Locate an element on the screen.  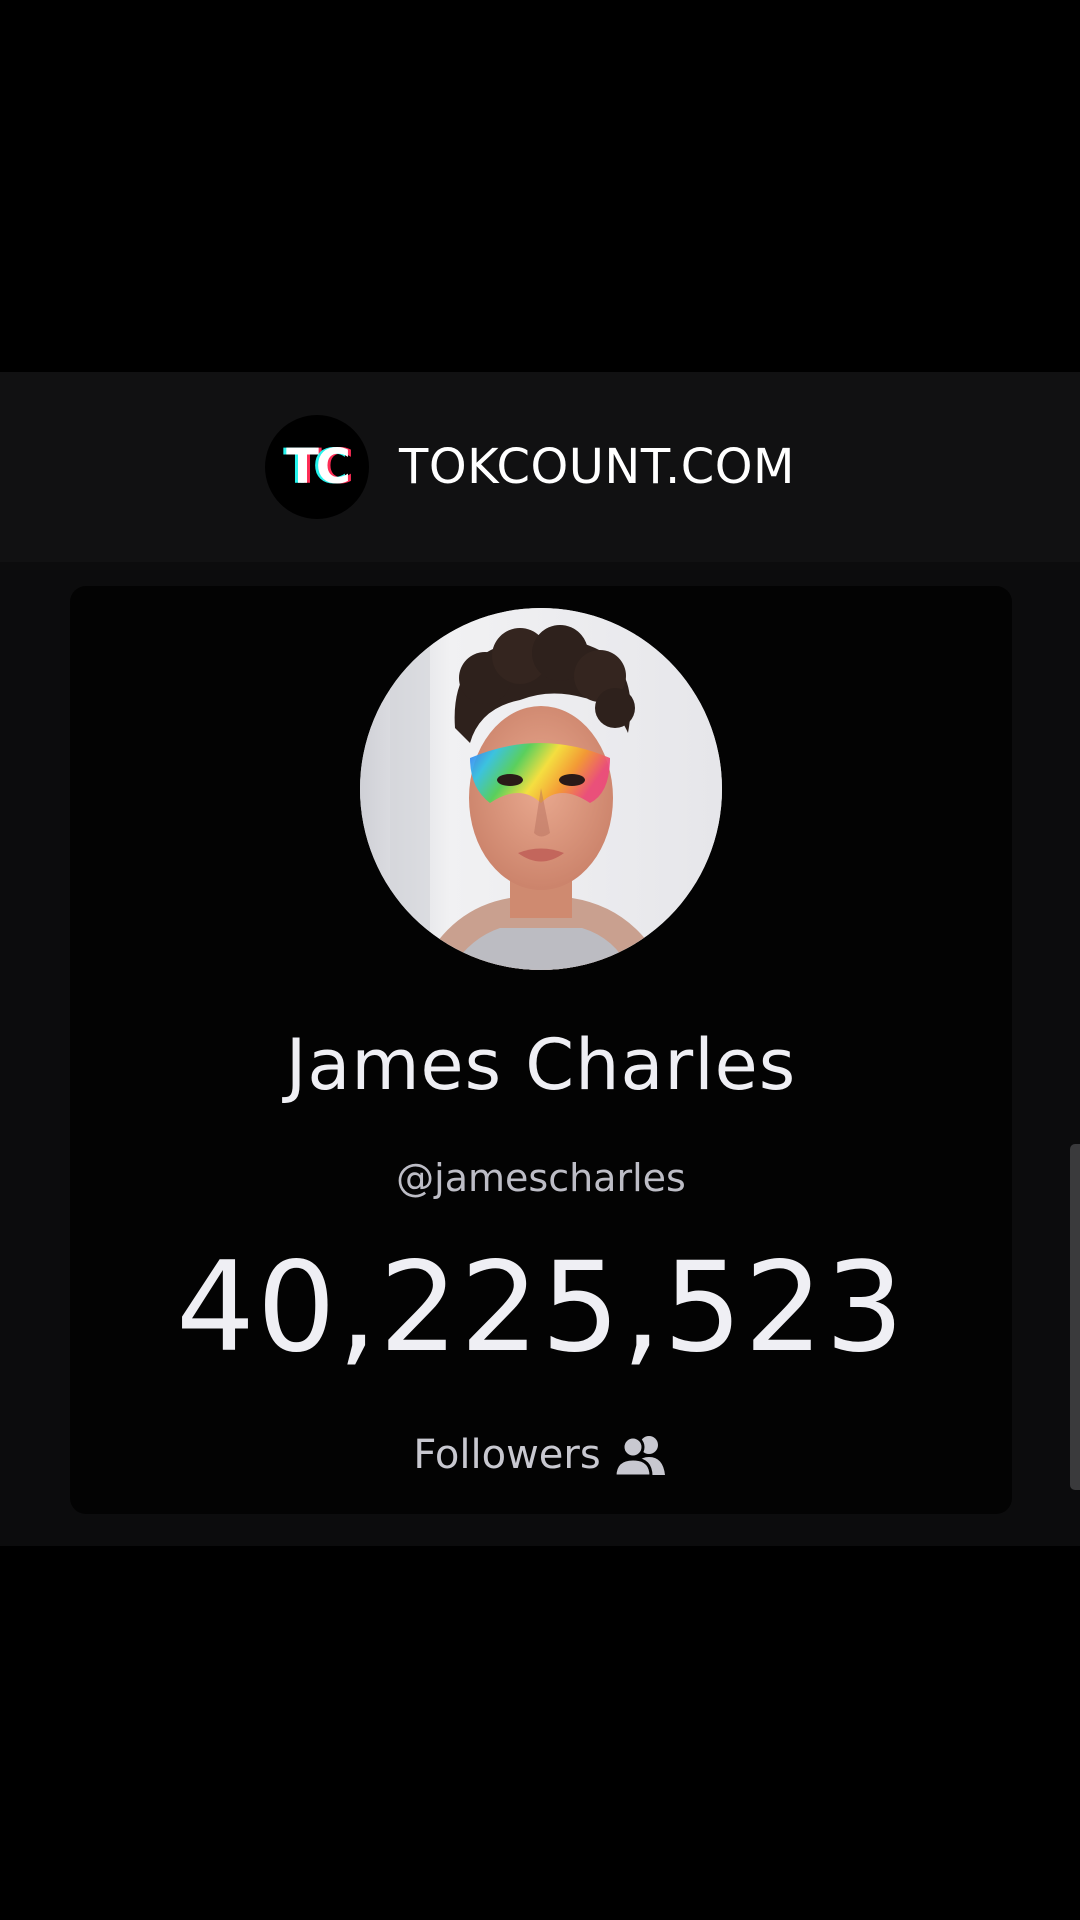
users-icon is located at coordinates (639, 1456).